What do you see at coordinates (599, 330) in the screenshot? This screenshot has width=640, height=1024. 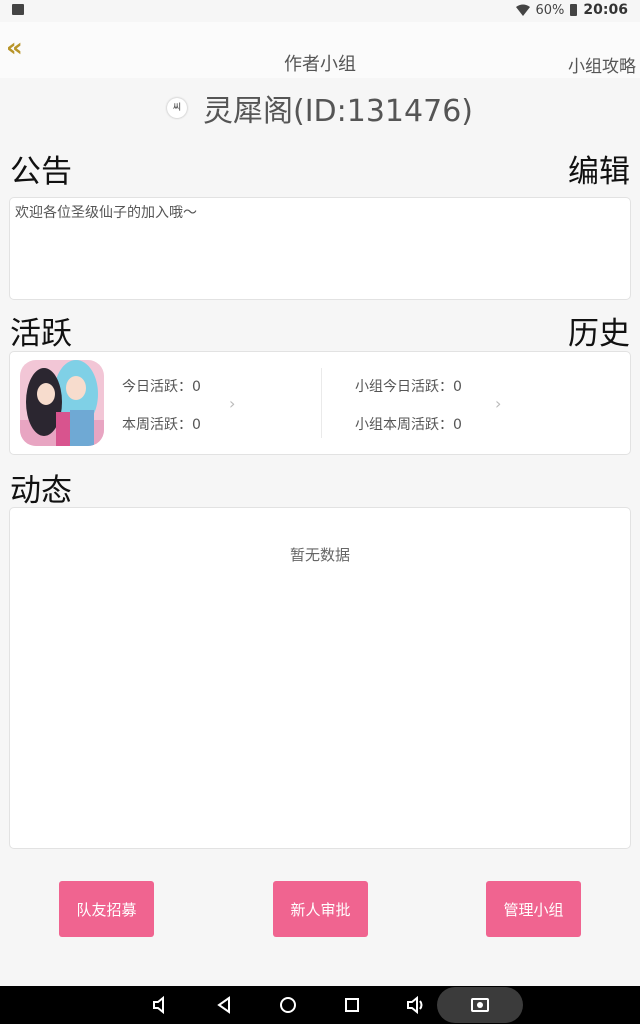 I see `history-button: 历史` at bounding box center [599, 330].